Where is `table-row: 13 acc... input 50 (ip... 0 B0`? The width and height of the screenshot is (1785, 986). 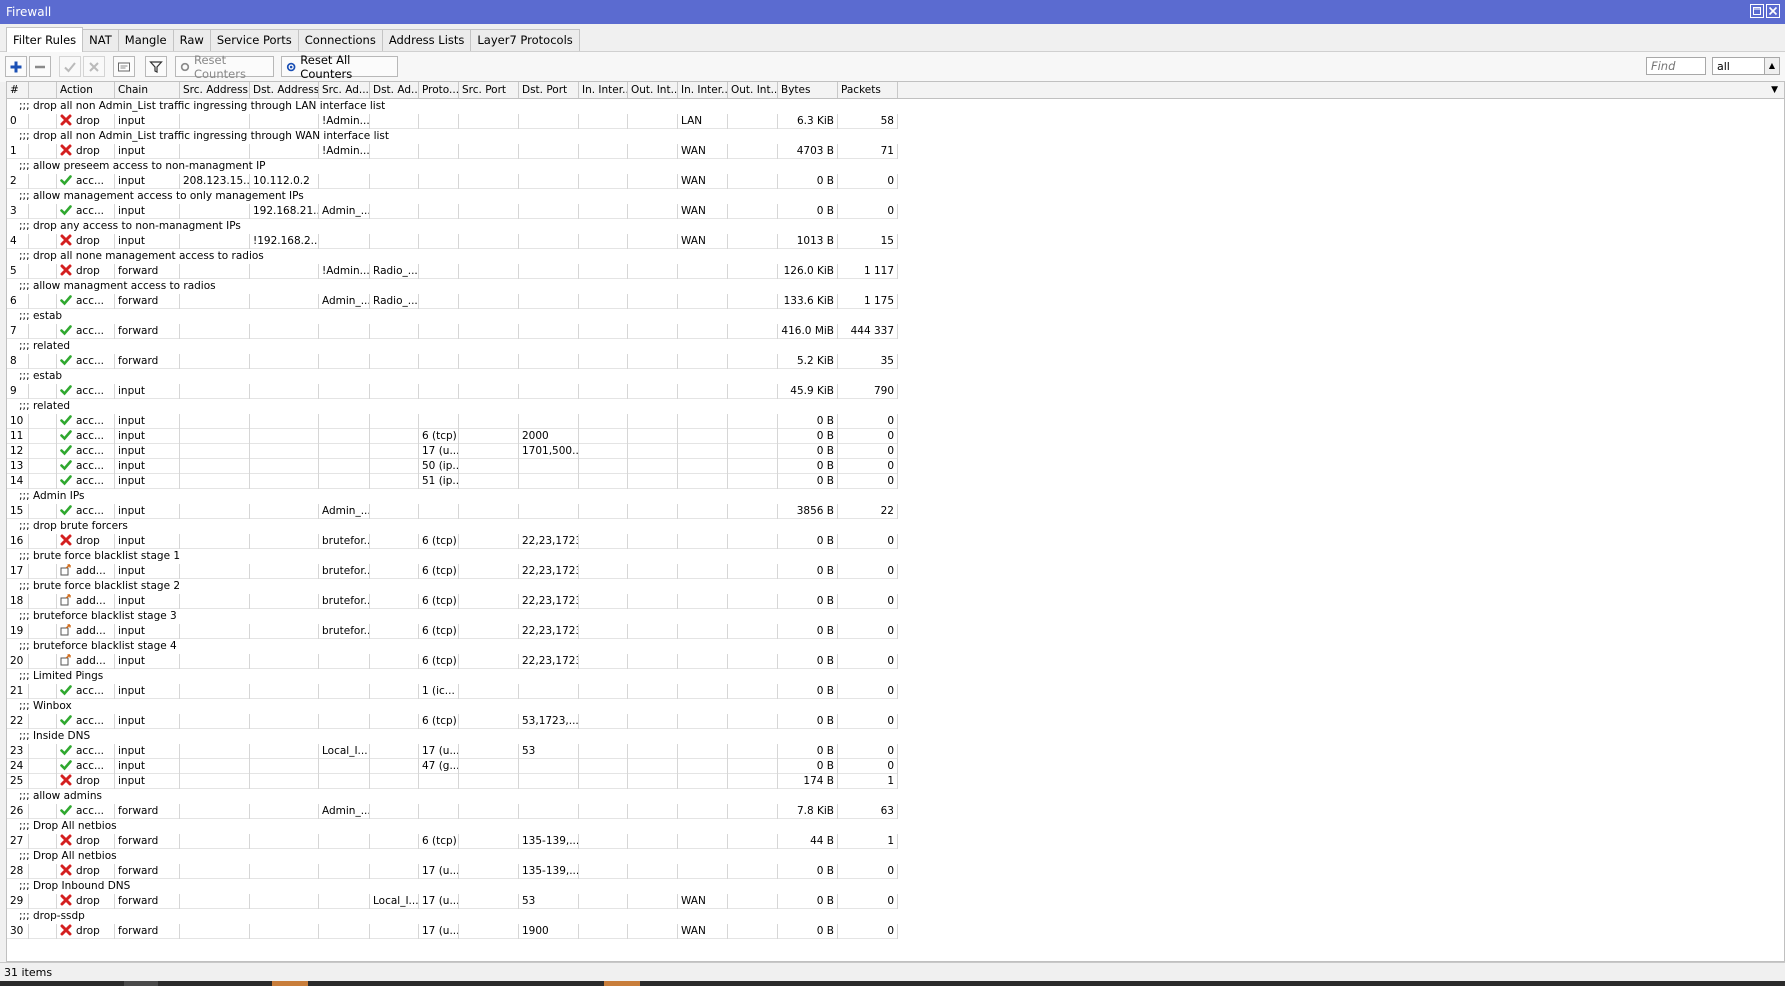 table-row: 13 acc... input 50 (ip... 0 B0 is located at coordinates (895, 466).